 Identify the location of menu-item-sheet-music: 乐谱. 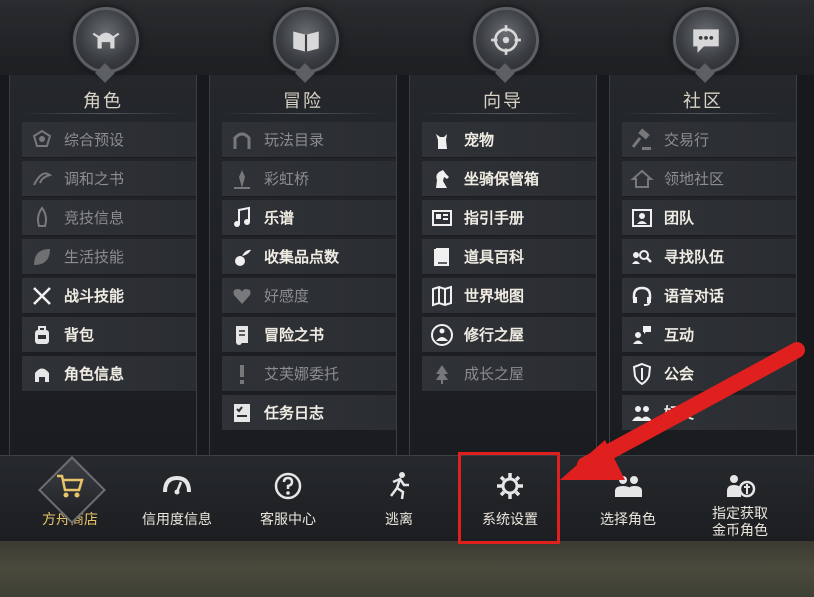
(309, 218).